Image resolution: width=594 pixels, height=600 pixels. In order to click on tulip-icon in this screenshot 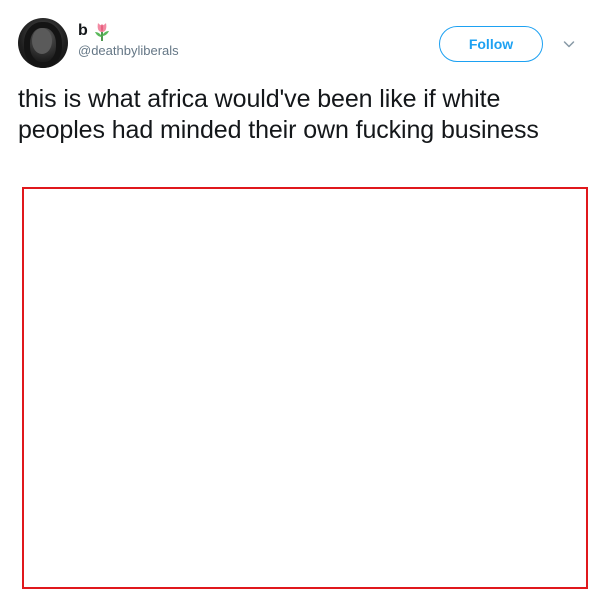, I will do `click(101, 32)`.